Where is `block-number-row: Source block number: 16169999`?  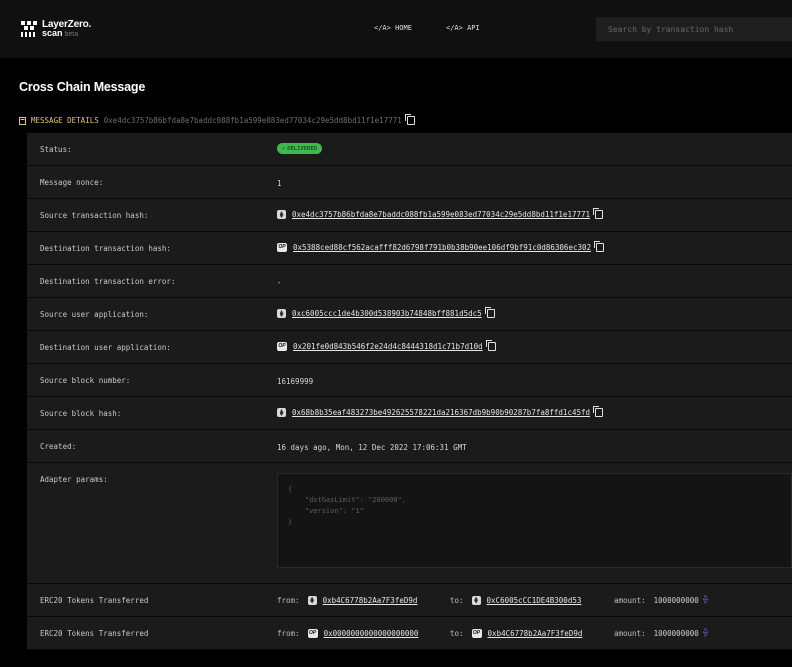 block-number-row: Source block number: 16169999 is located at coordinates (409, 380).